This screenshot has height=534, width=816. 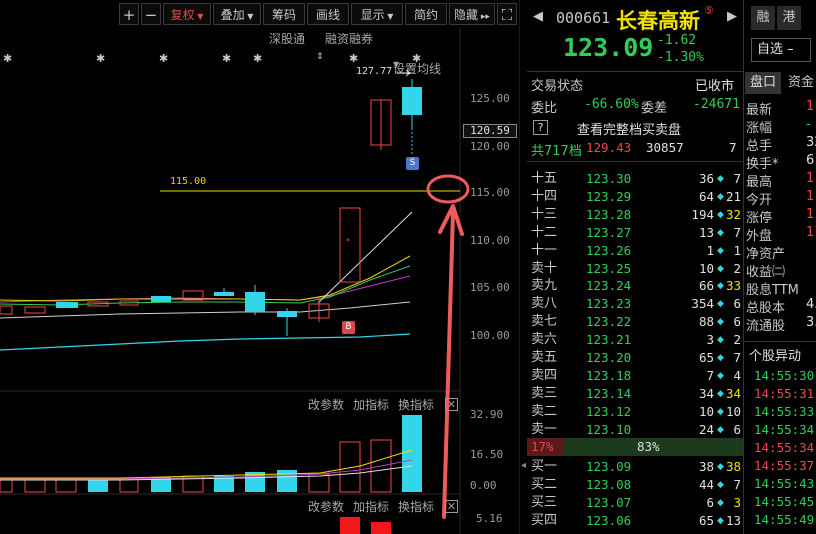 I want to click on abnormal-title: 个股异动, so click(x=775, y=354).